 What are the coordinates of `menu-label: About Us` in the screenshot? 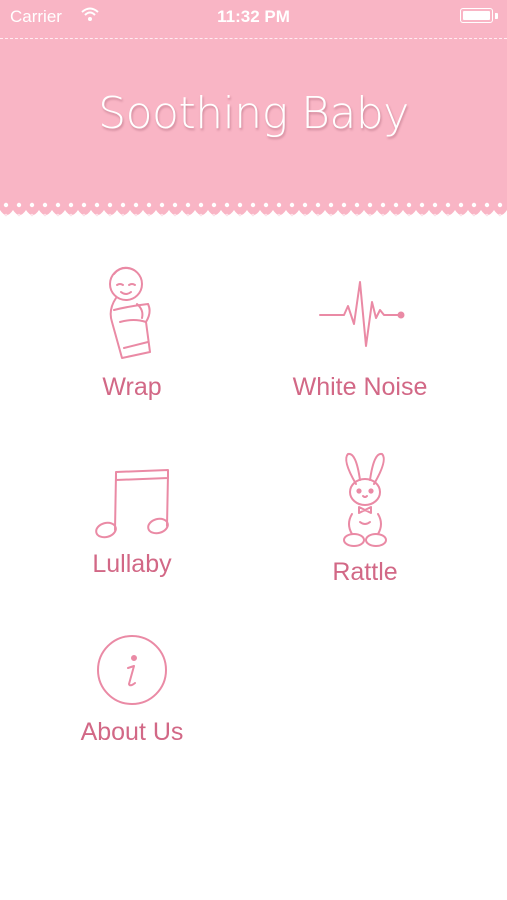 It's located at (132, 732).